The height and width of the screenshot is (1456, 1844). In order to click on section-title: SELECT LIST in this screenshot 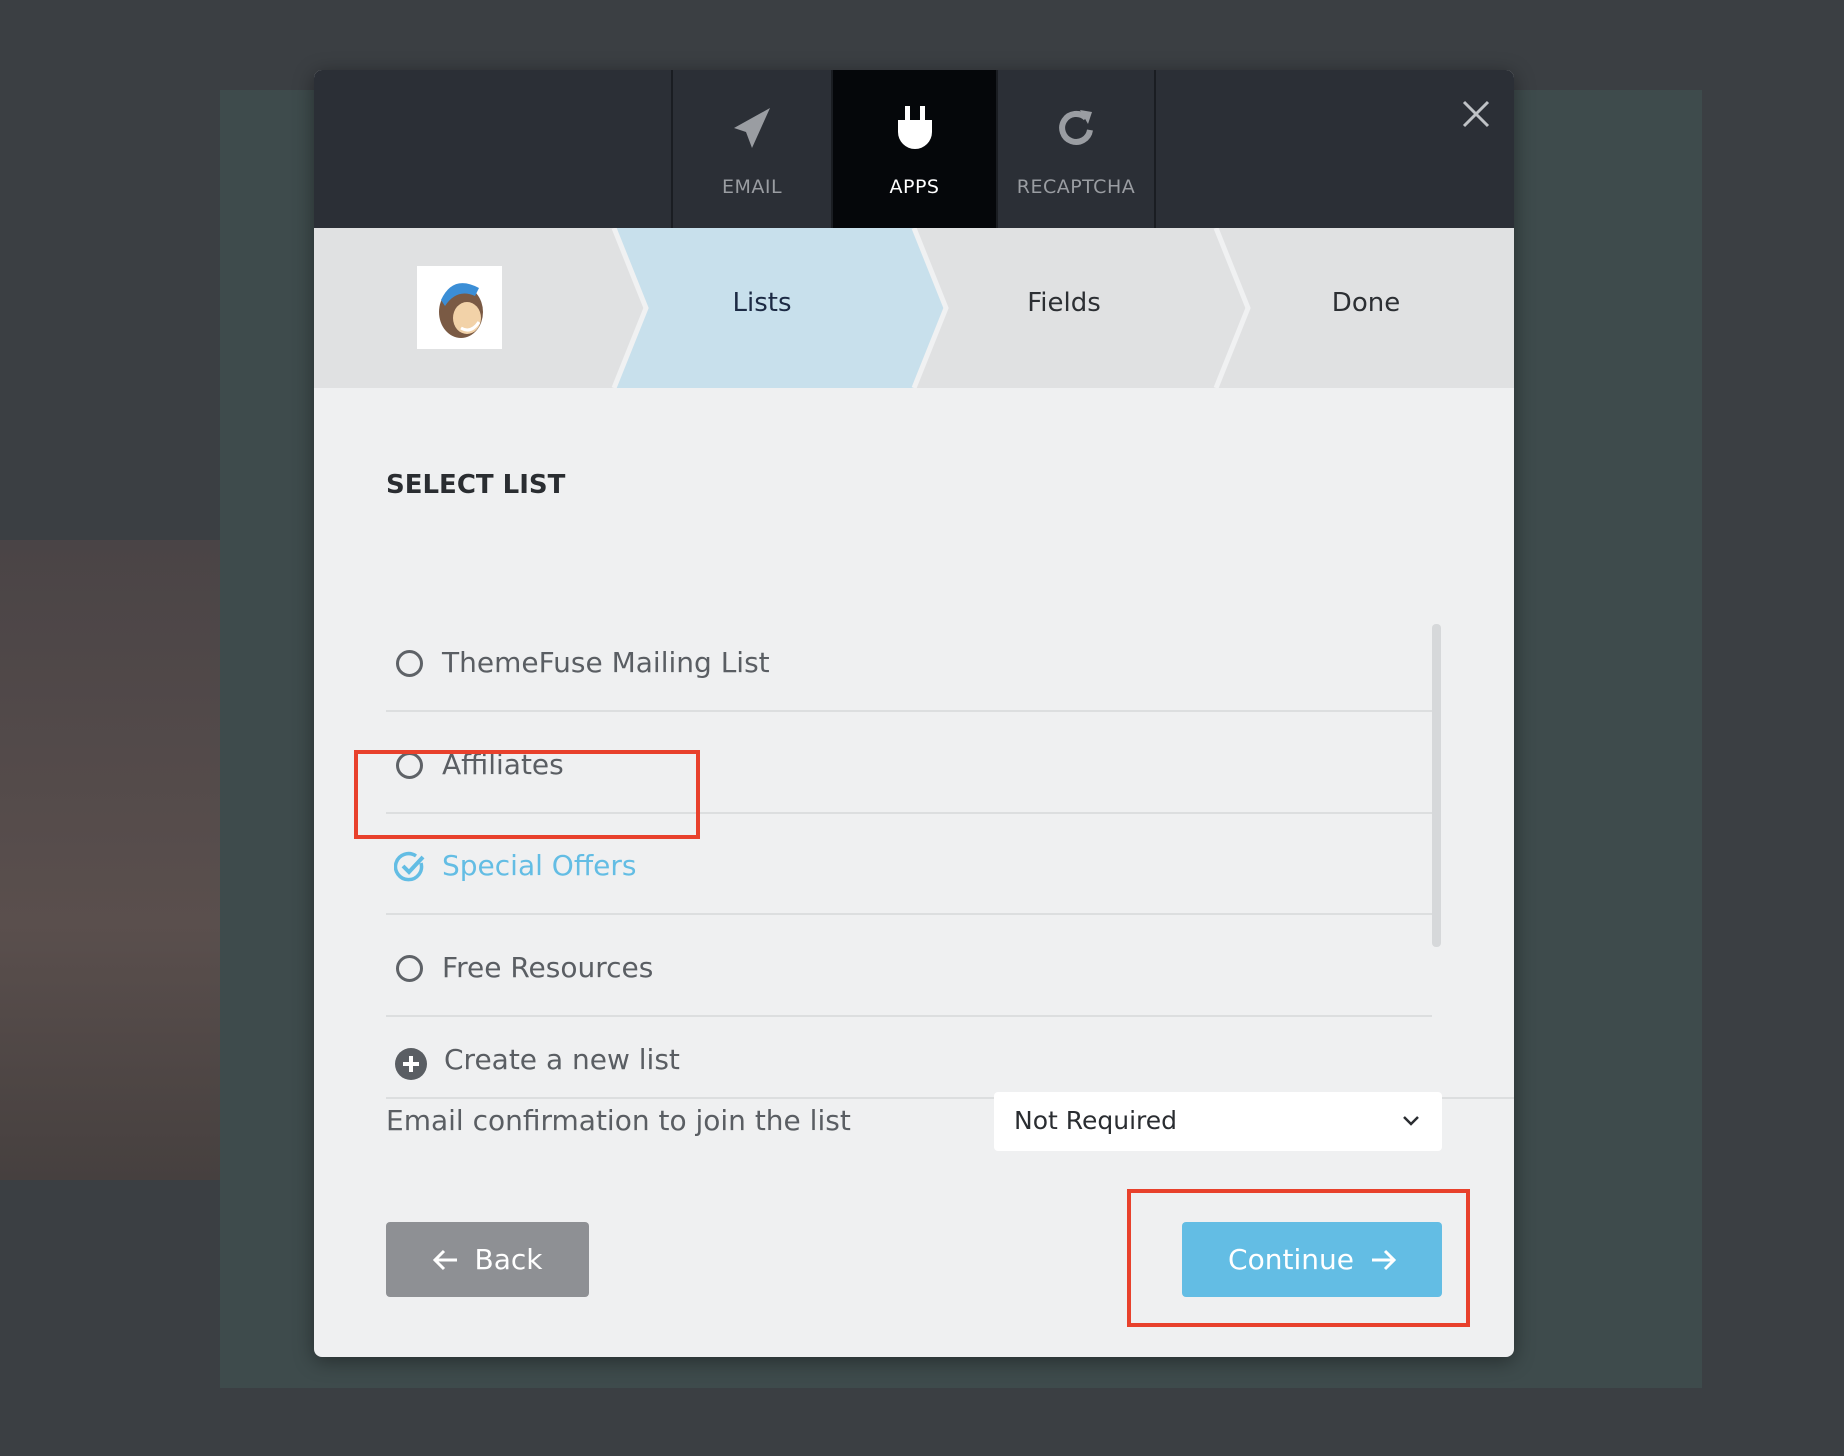, I will do `click(476, 485)`.